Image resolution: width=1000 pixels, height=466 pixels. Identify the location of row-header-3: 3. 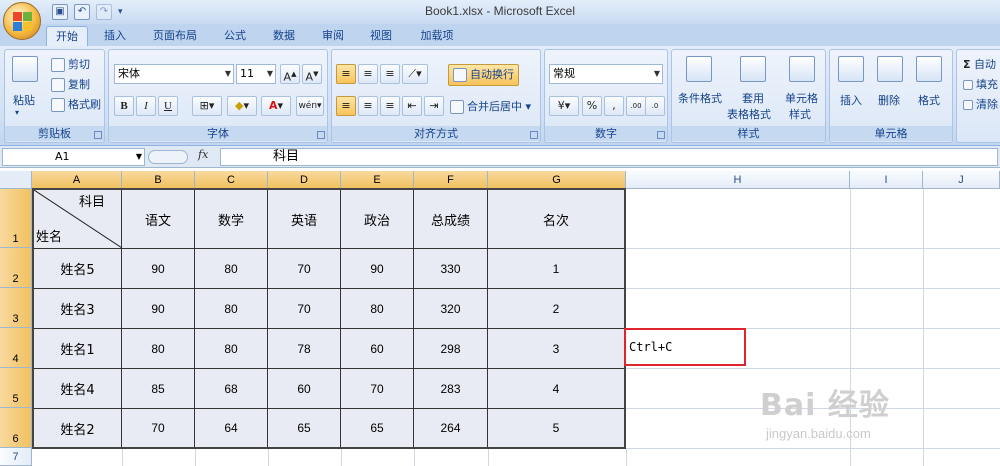
(16, 308).